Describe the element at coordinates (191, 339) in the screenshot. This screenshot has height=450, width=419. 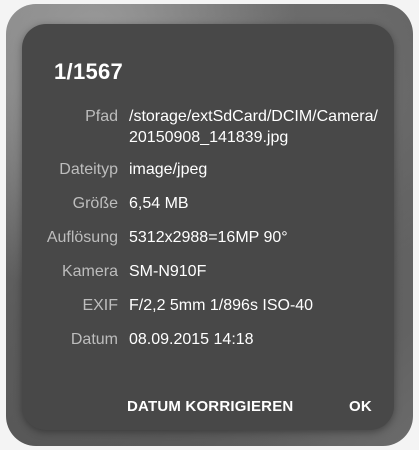
I see `info-value-date: 08.09.2015 14:18` at that location.